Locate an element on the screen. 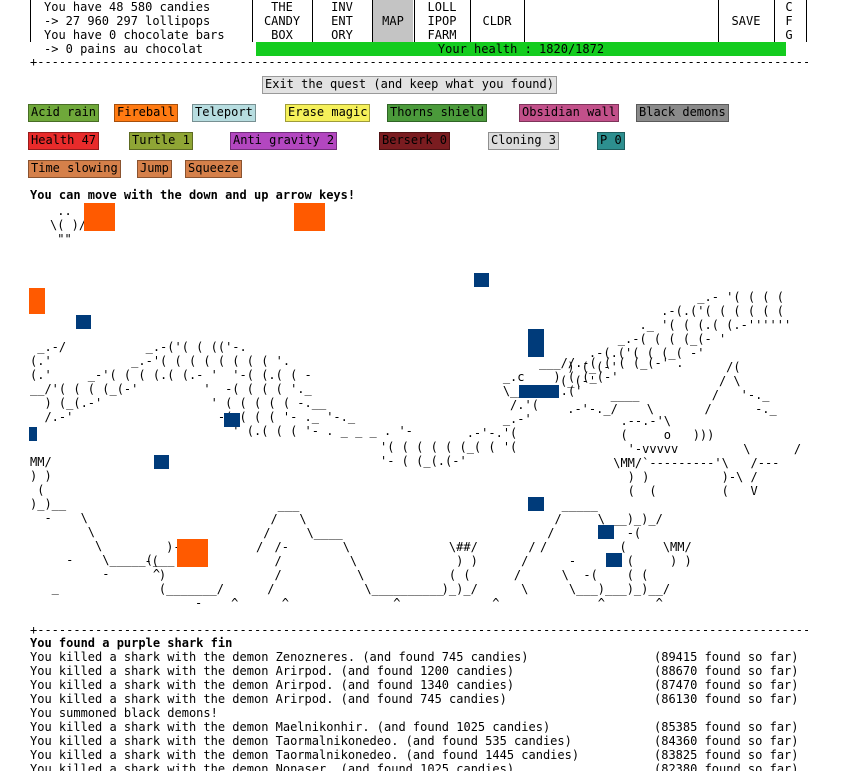 The width and height of the screenshot is (842, 771). nav-label: MAP is located at coordinates (393, 21).